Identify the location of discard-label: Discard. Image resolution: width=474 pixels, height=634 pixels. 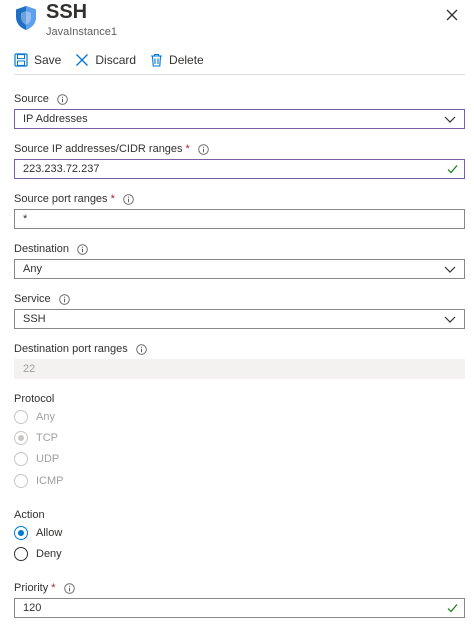
(116, 60).